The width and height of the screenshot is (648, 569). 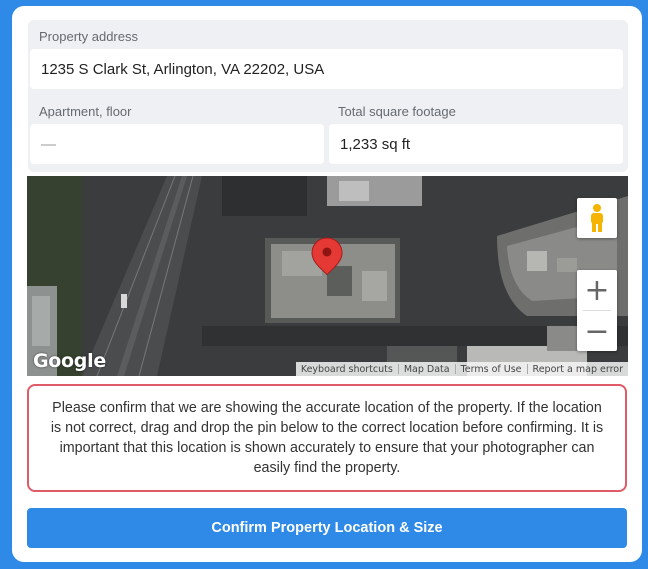 What do you see at coordinates (597, 290) in the screenshot?
I see `zoom-in-button: +` at bounding box center [597, 290].